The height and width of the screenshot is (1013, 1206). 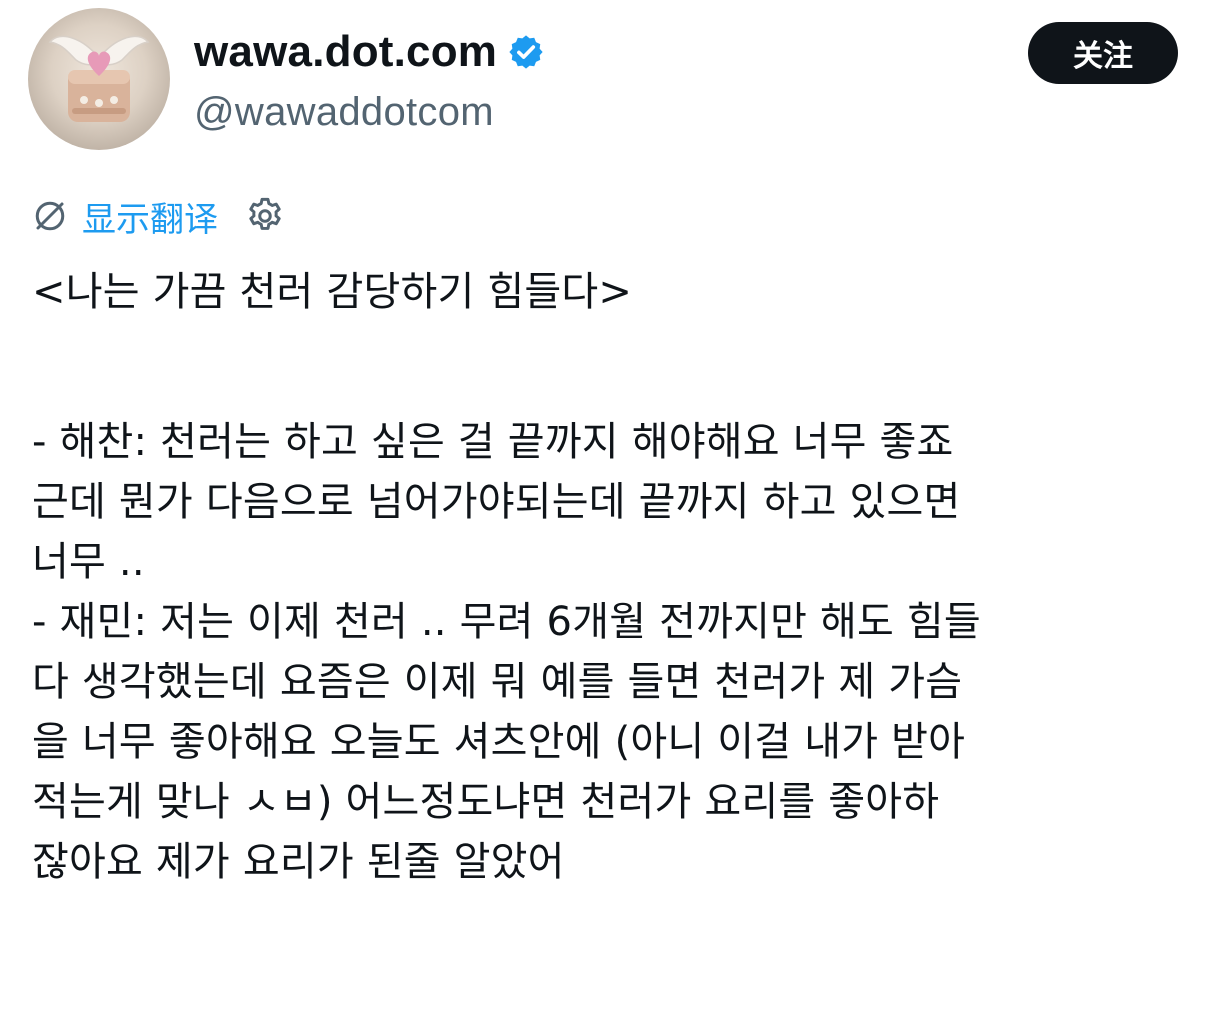 What do you see at coordinates (603, 80) in the screenshot?
I see `tweet-header: wawa.dot.com @wawaddotcom 关注` at bounding box center [603, 80].